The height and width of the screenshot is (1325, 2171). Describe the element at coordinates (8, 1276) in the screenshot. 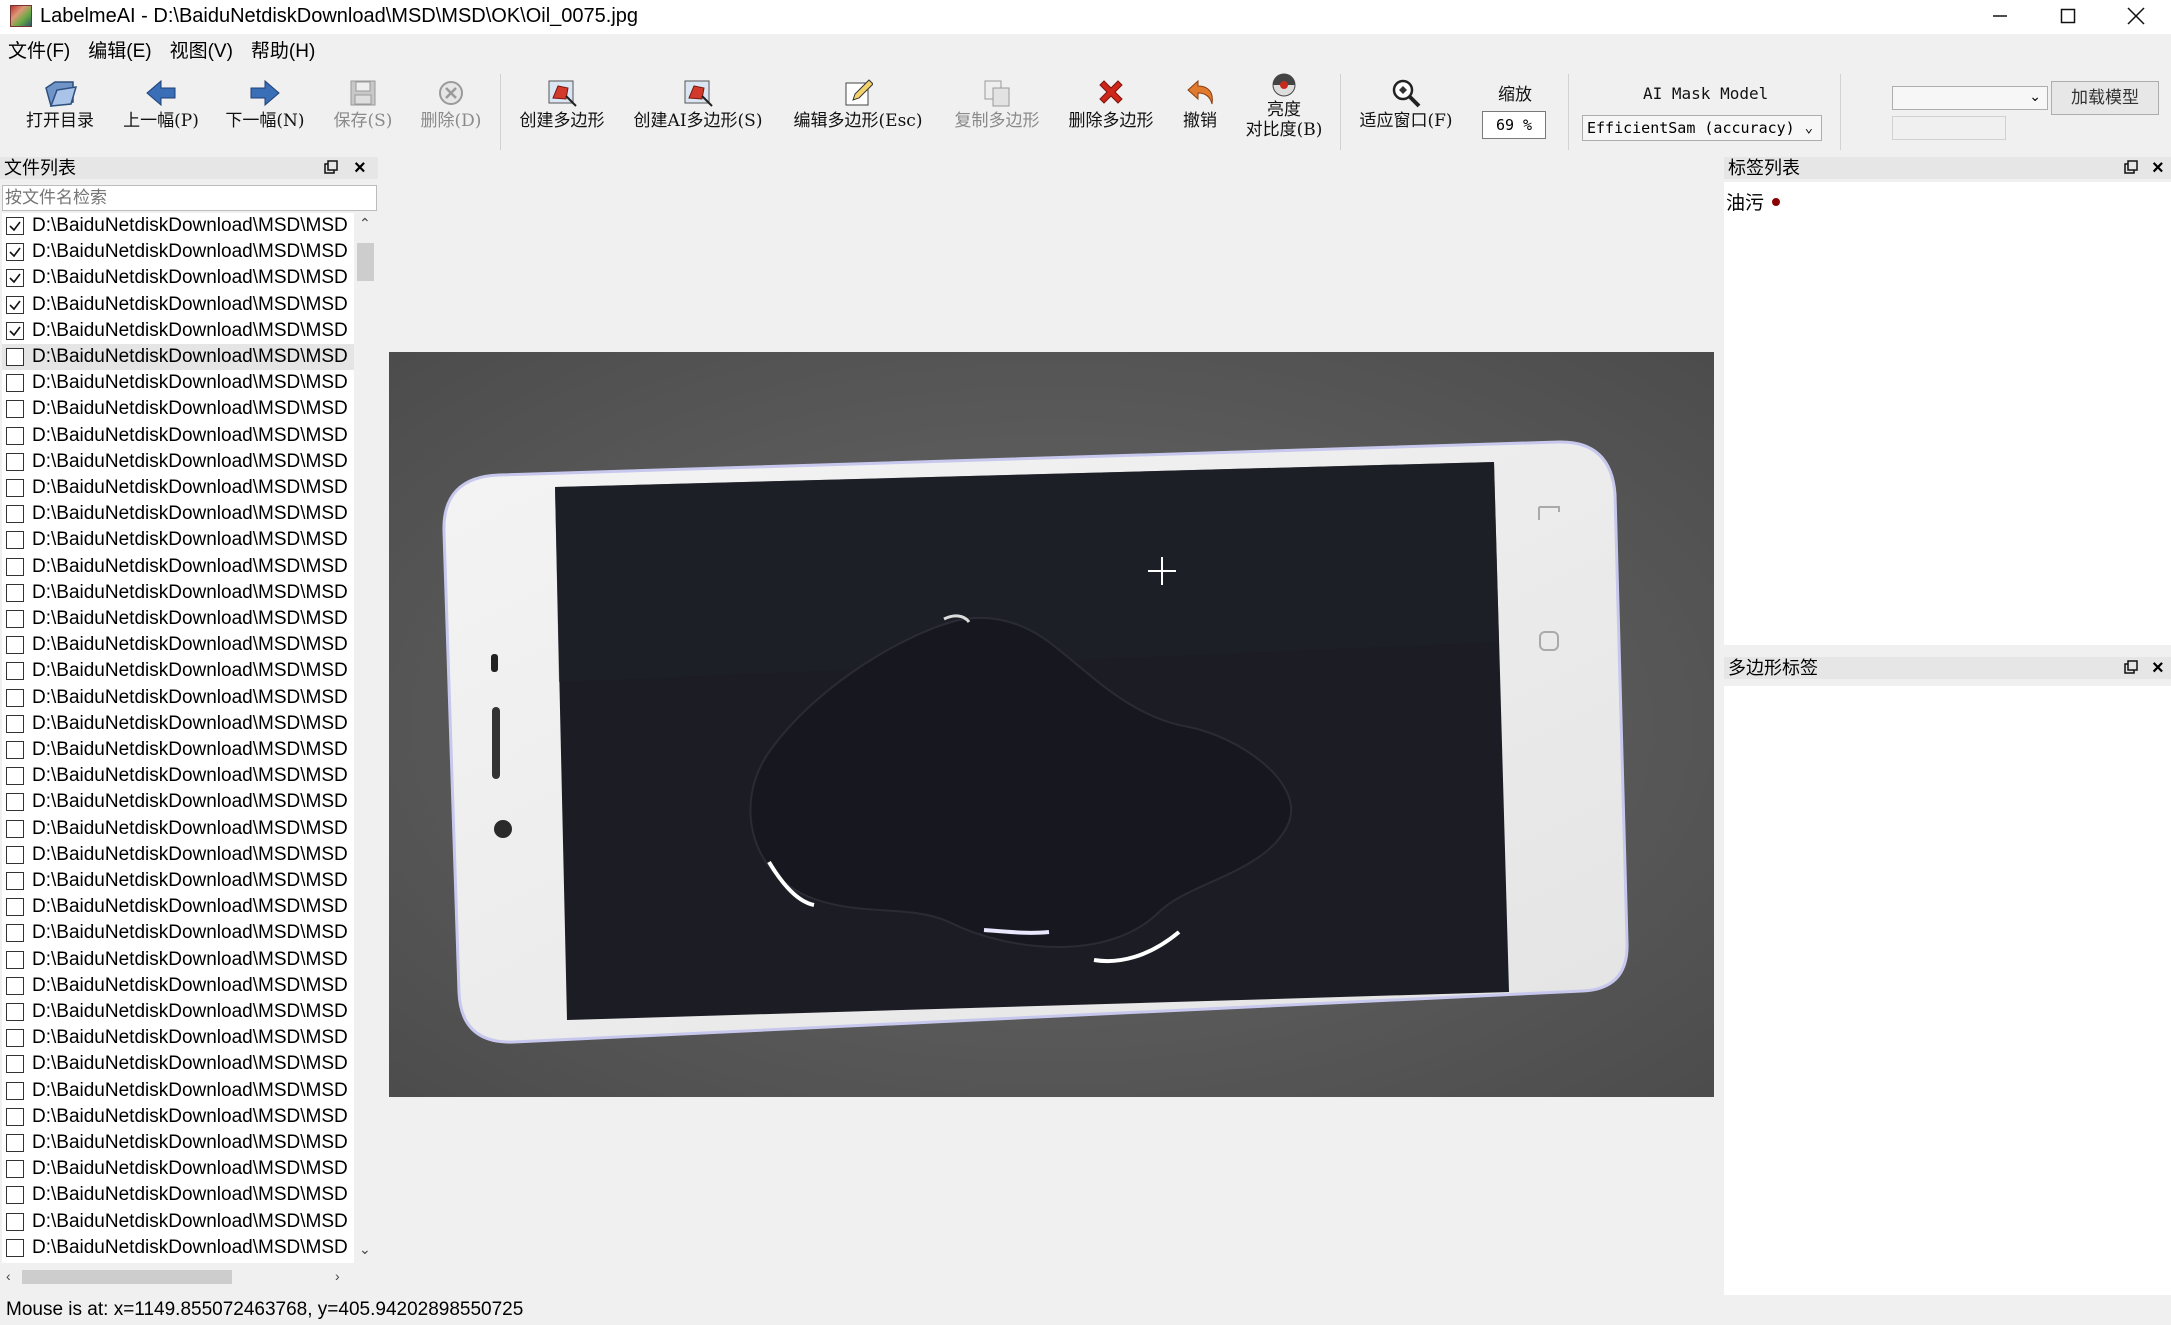

I see `scroll-left-icon: ‹` at that location.